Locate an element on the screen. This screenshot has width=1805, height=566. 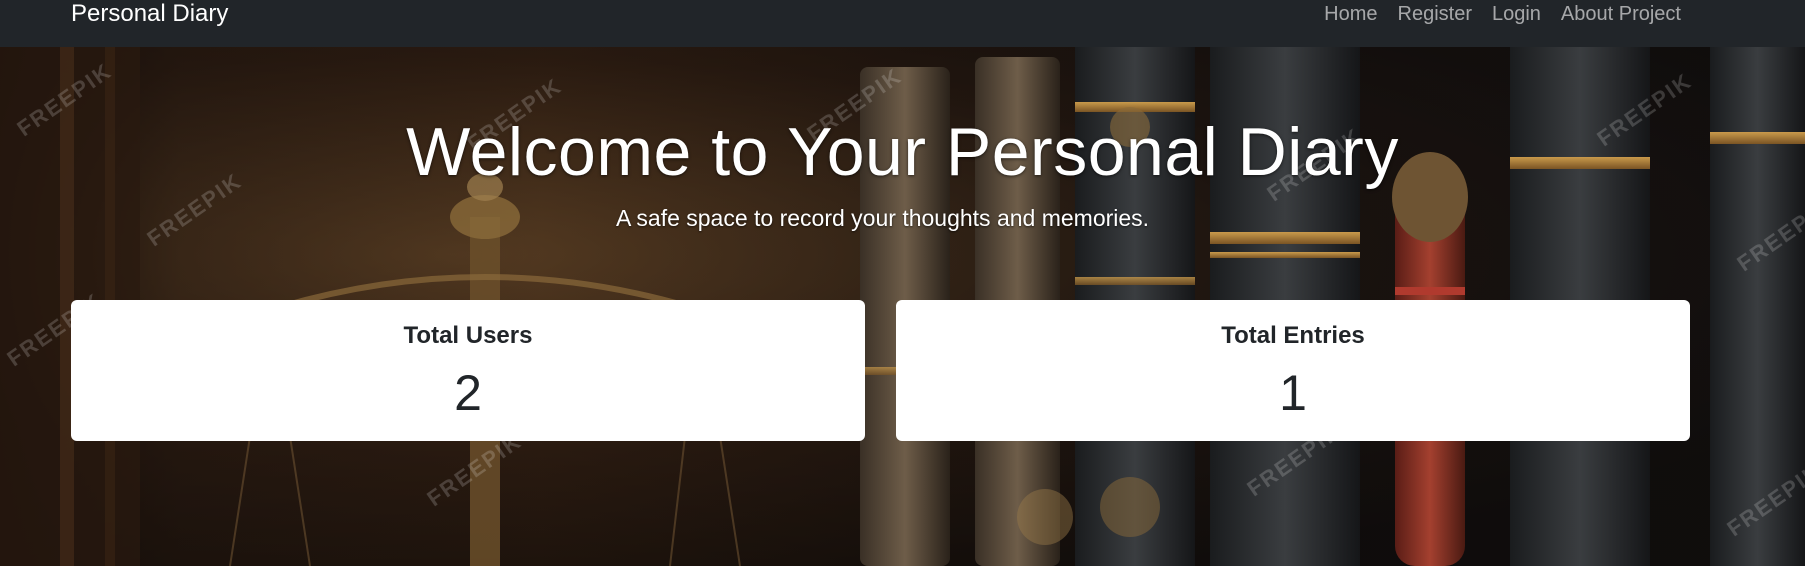
nav-links: Home Register Login About Project is located at coordinates (1502, 14).